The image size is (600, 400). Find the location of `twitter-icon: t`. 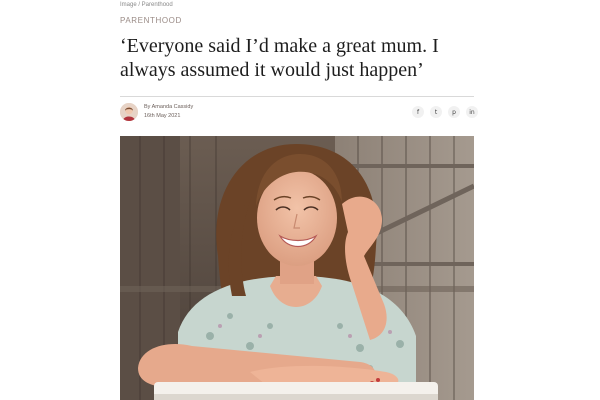

twitter-icon: t is located at coordinates (436, 112).